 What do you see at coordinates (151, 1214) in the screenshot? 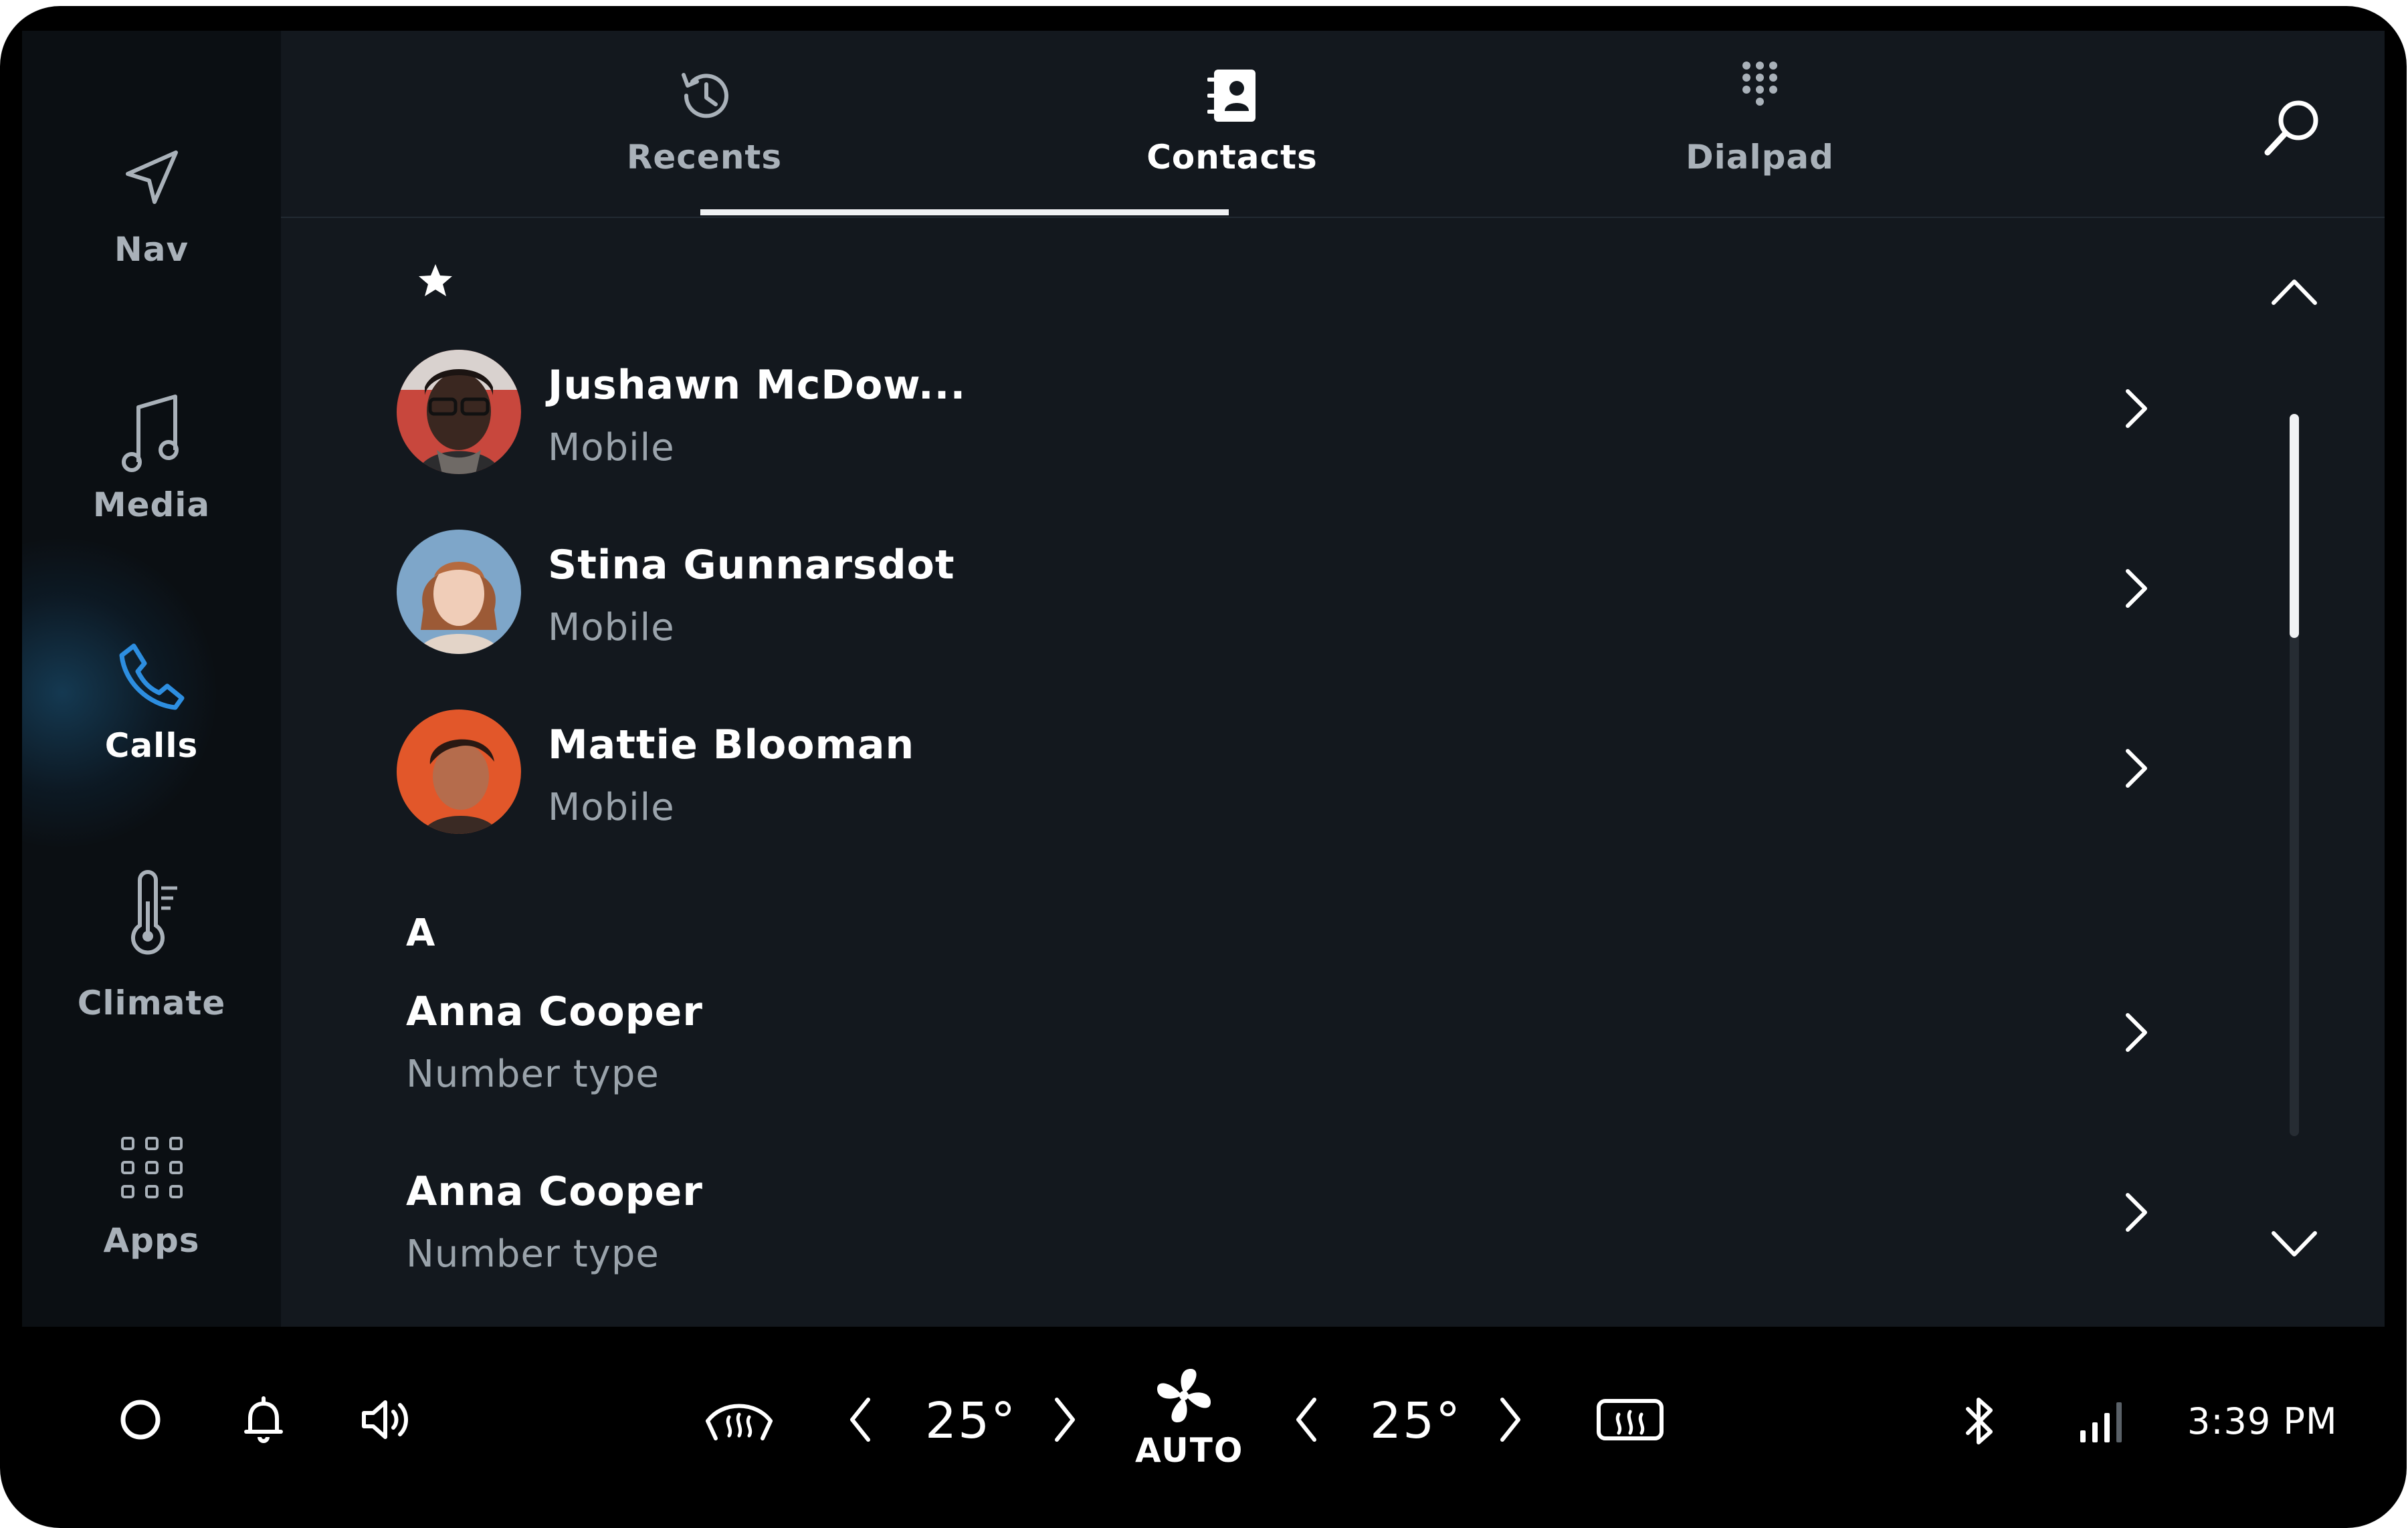
I see `rail-item-apps: Apps` at bounding box center [151, 1214].